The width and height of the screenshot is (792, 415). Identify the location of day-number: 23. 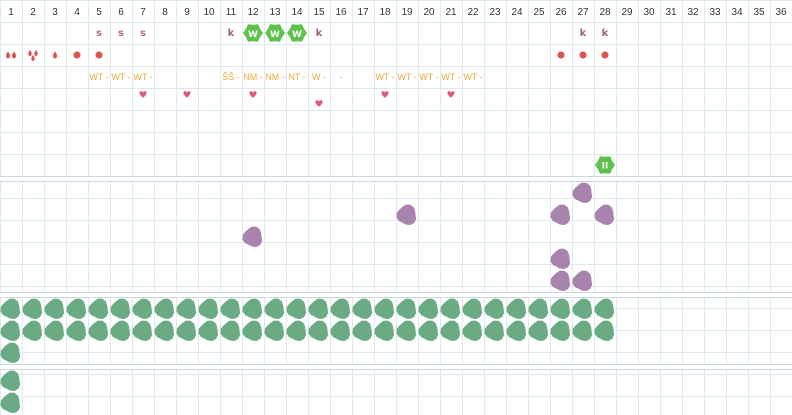
(495, 12).